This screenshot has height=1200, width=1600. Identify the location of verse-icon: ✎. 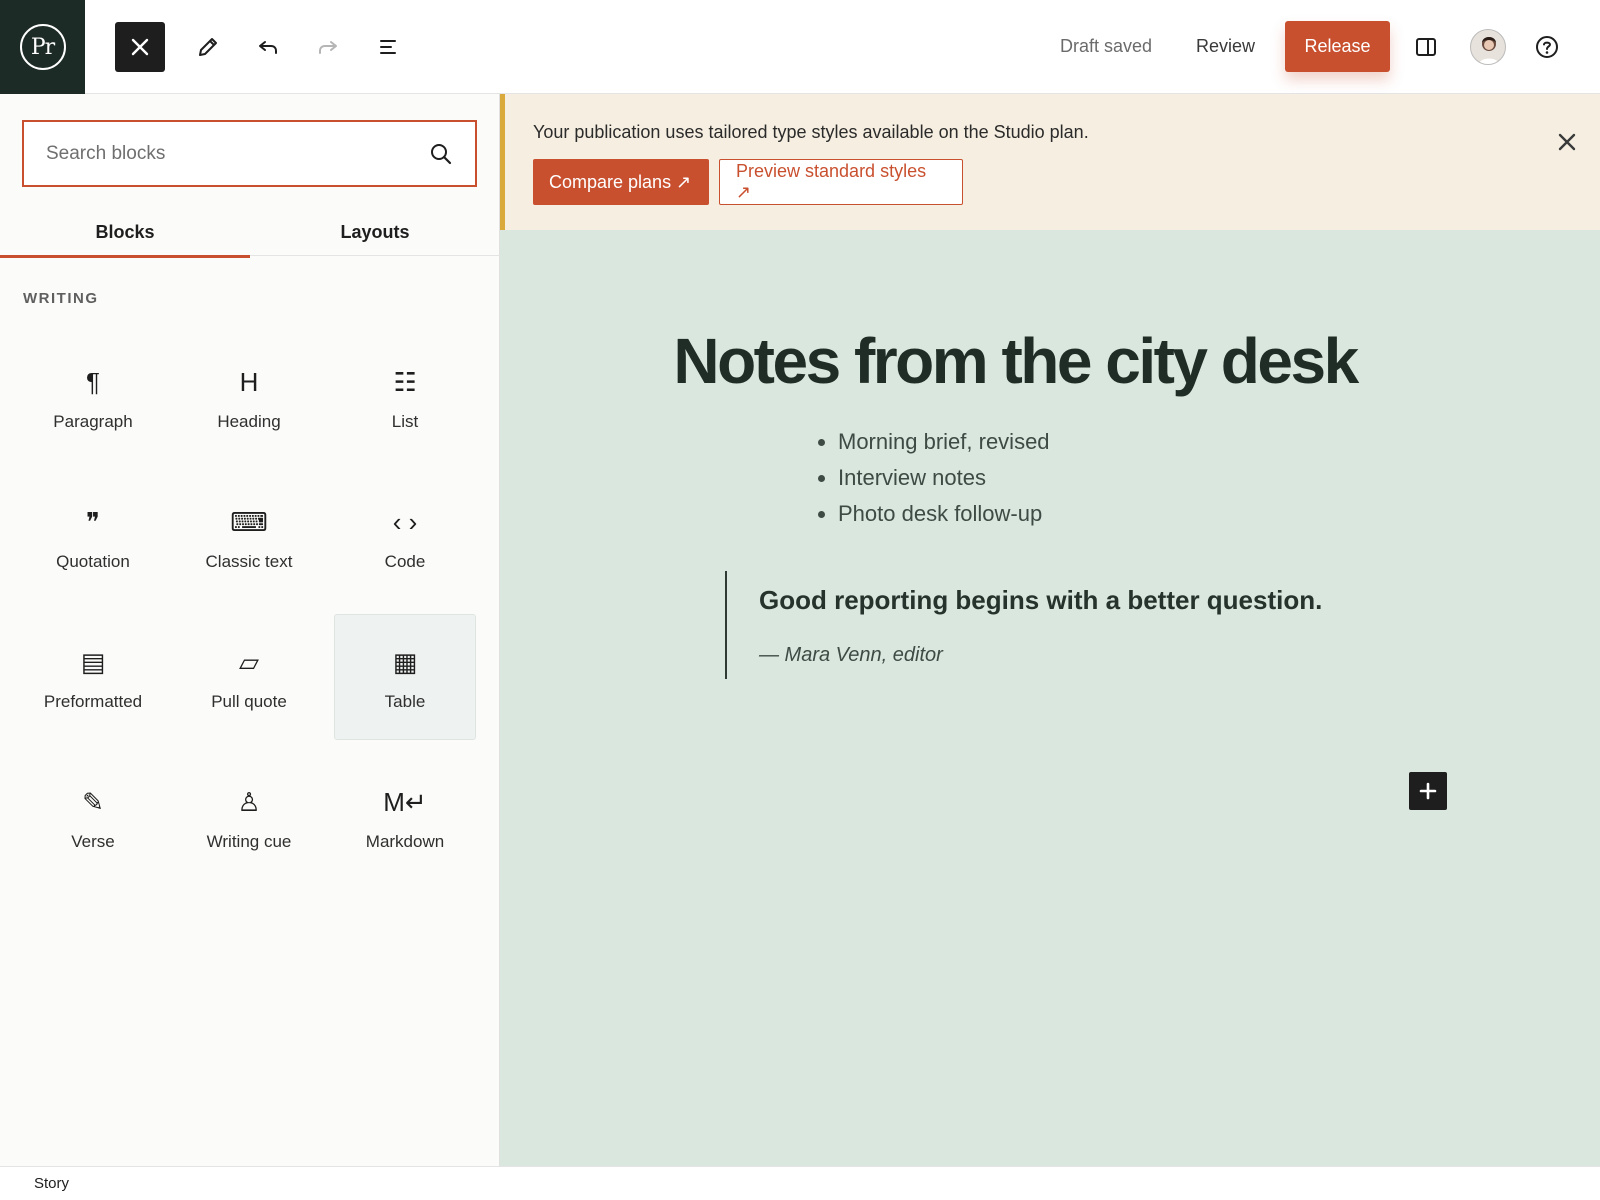
(93, 801).